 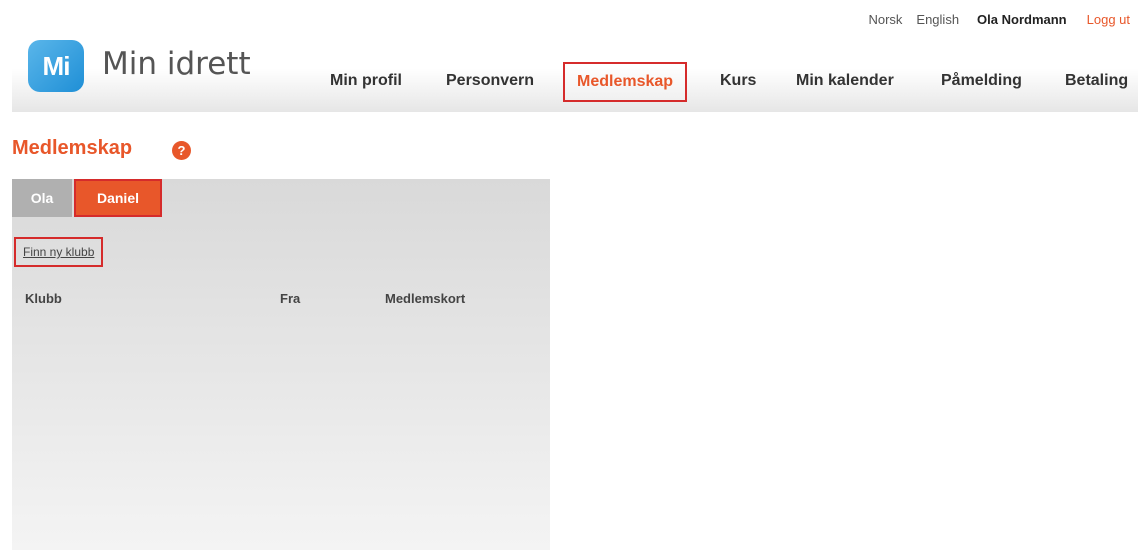 What do you see at coordinates (59, 252) in the screenshot?
I see `find-new-club-link: Finn ny klubb` at bounding box center [59, 252].